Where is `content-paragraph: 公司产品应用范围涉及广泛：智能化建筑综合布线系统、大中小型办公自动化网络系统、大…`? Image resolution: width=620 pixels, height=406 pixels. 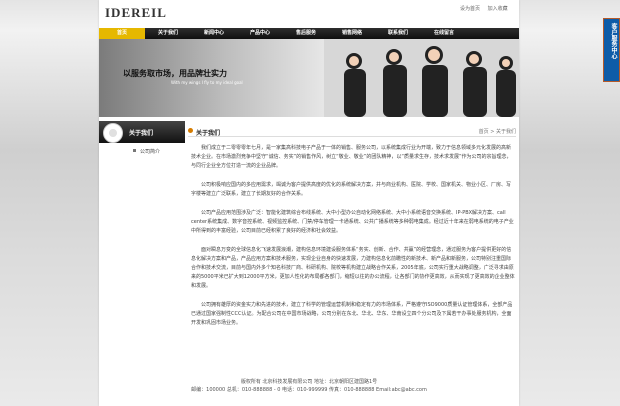 content-paragraph: 公司产品应用范围涉及广泛：智能化建筑综合布线系统、大中小型办公自动化网络系统、大… is located at coordinates (352, 222).